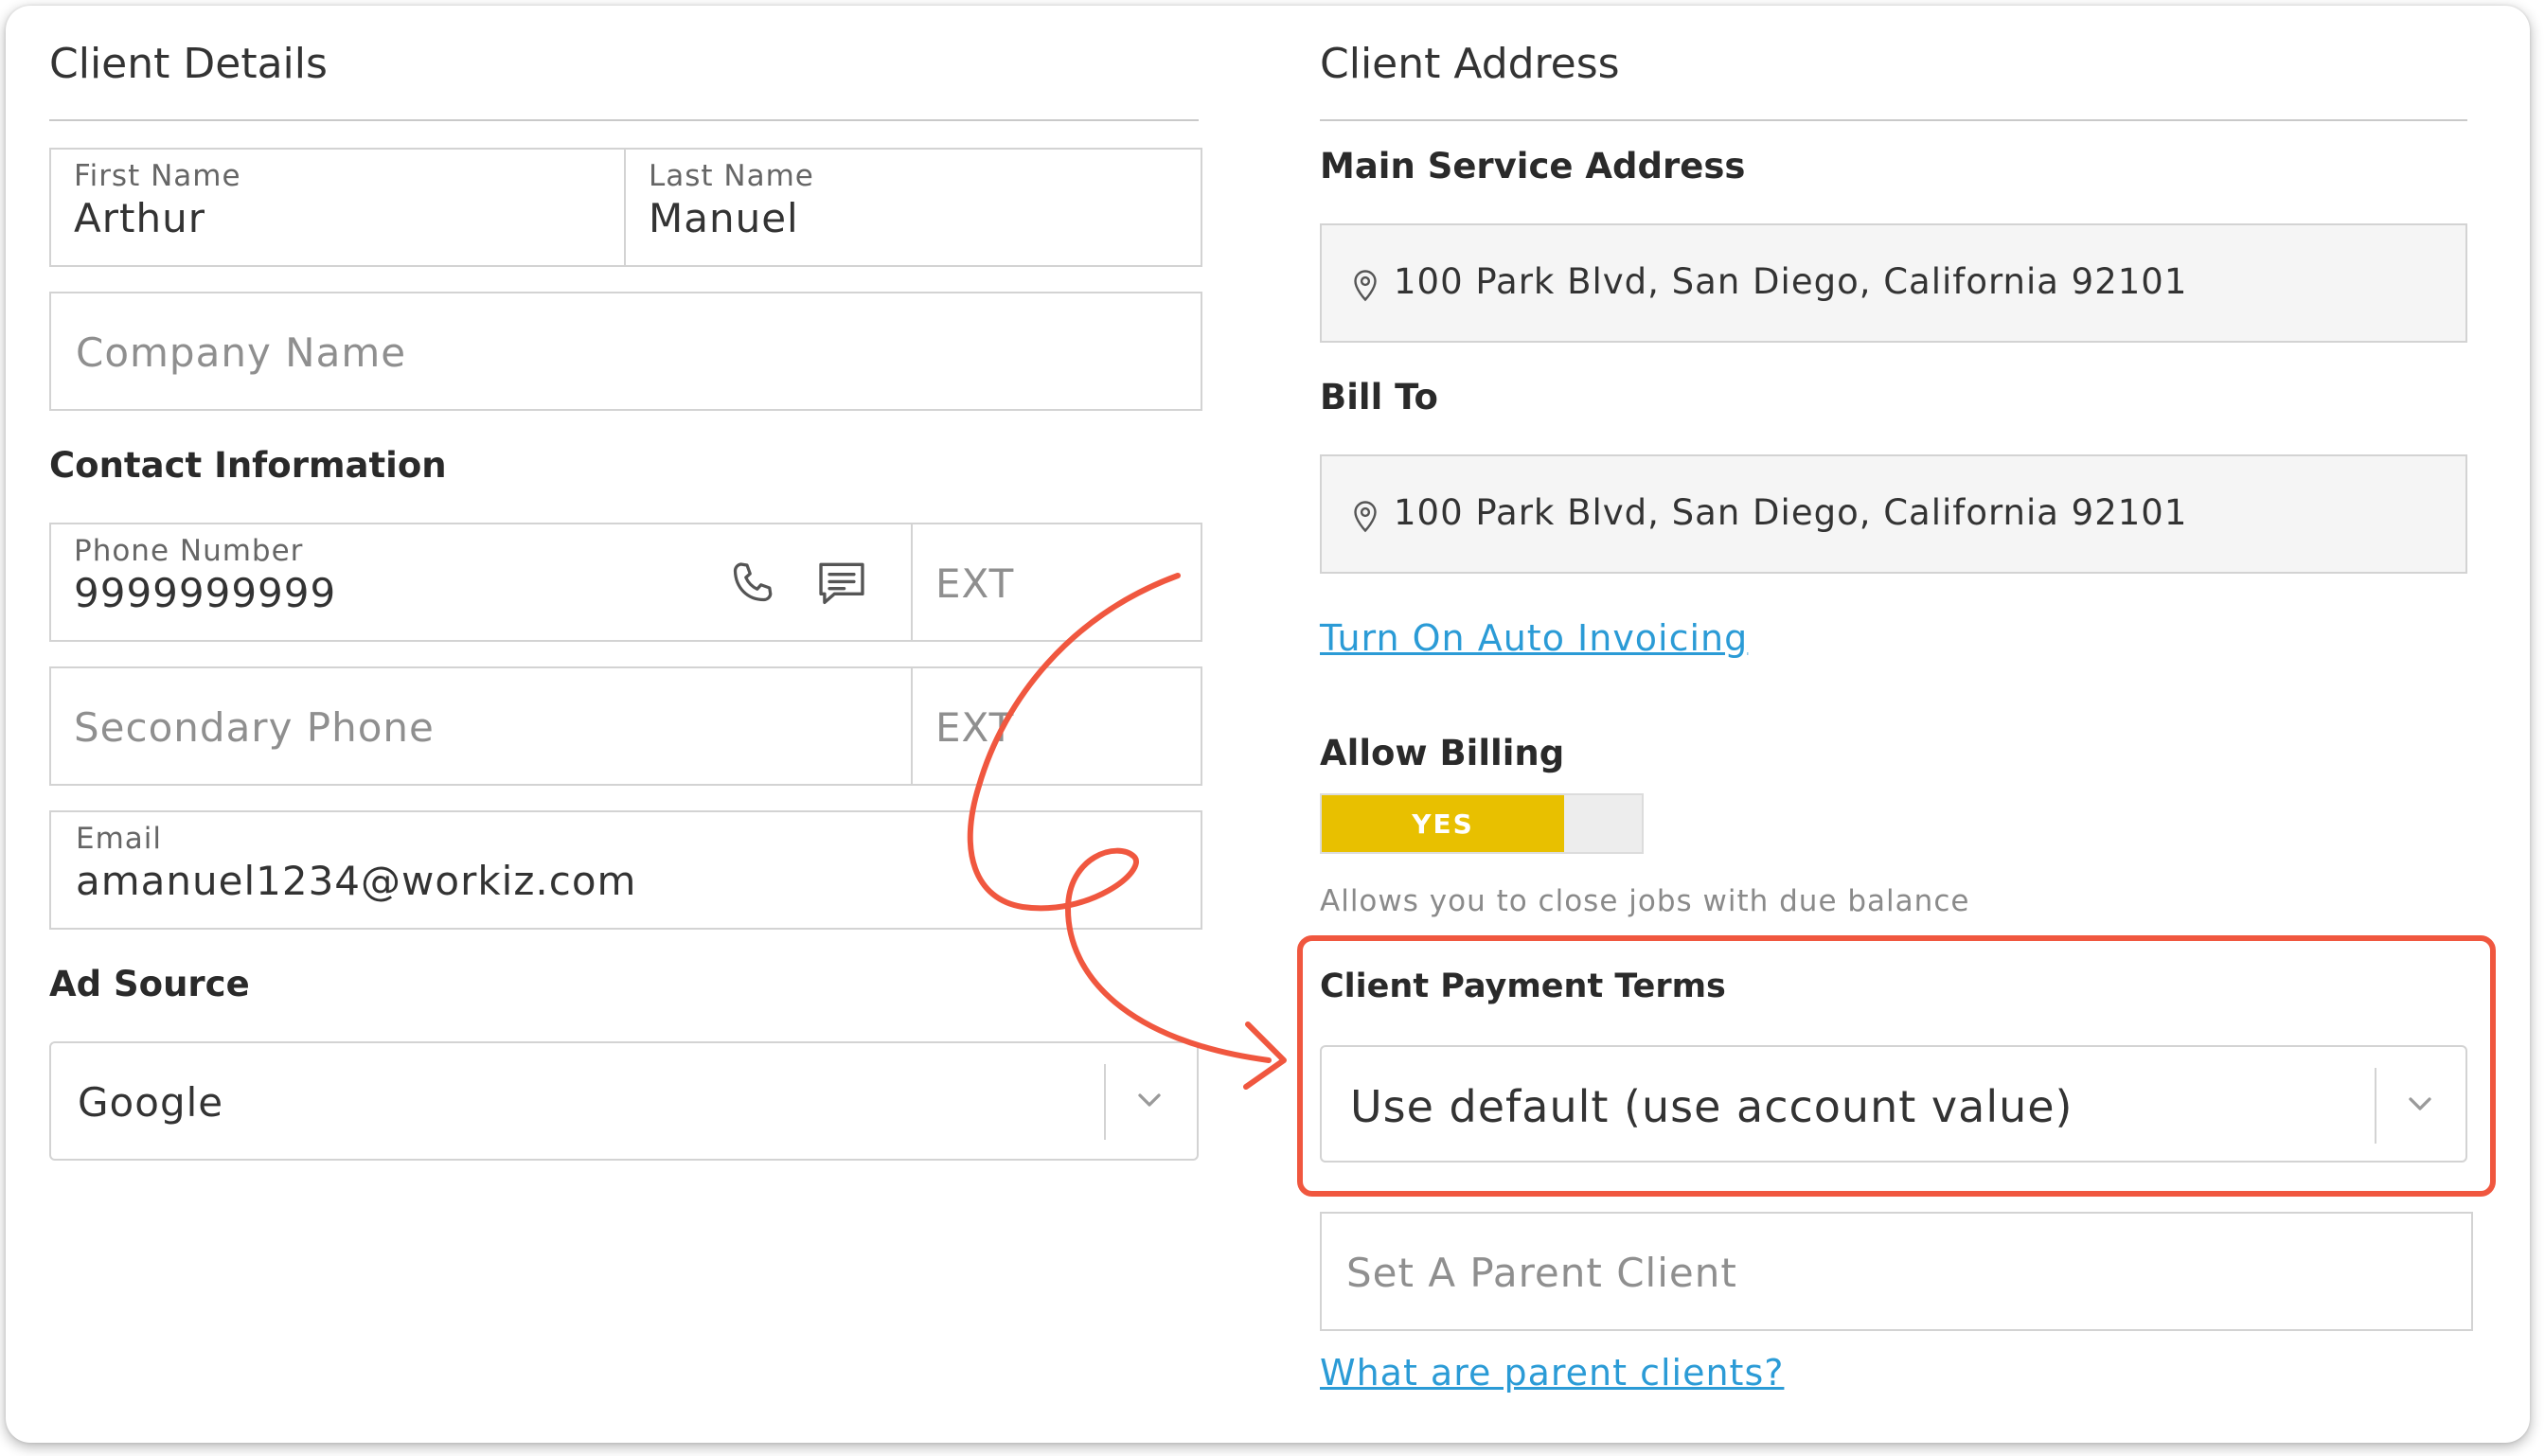 The height and width of the screenshot is (1456, 2545). Describe the element at coordinates (1127, 831) in the screenshot. I see `annotation-arrow` at that location.